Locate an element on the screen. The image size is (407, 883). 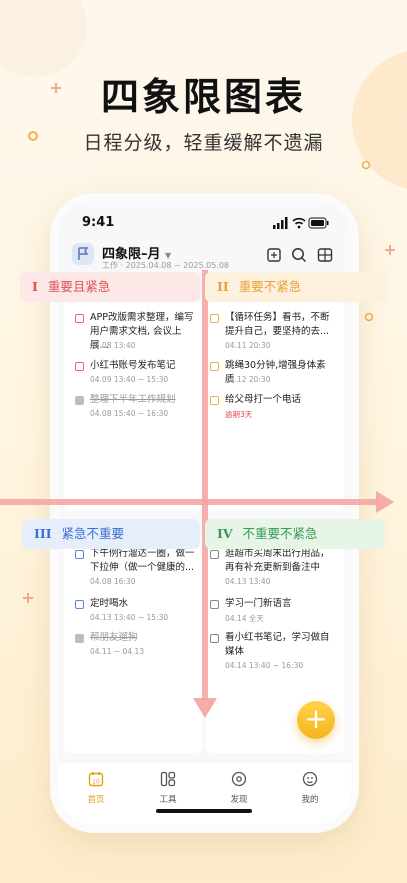
task-title: 逛超市买周末出行用品，再有补充更新到备注中 is located at coordinates (277, 560).